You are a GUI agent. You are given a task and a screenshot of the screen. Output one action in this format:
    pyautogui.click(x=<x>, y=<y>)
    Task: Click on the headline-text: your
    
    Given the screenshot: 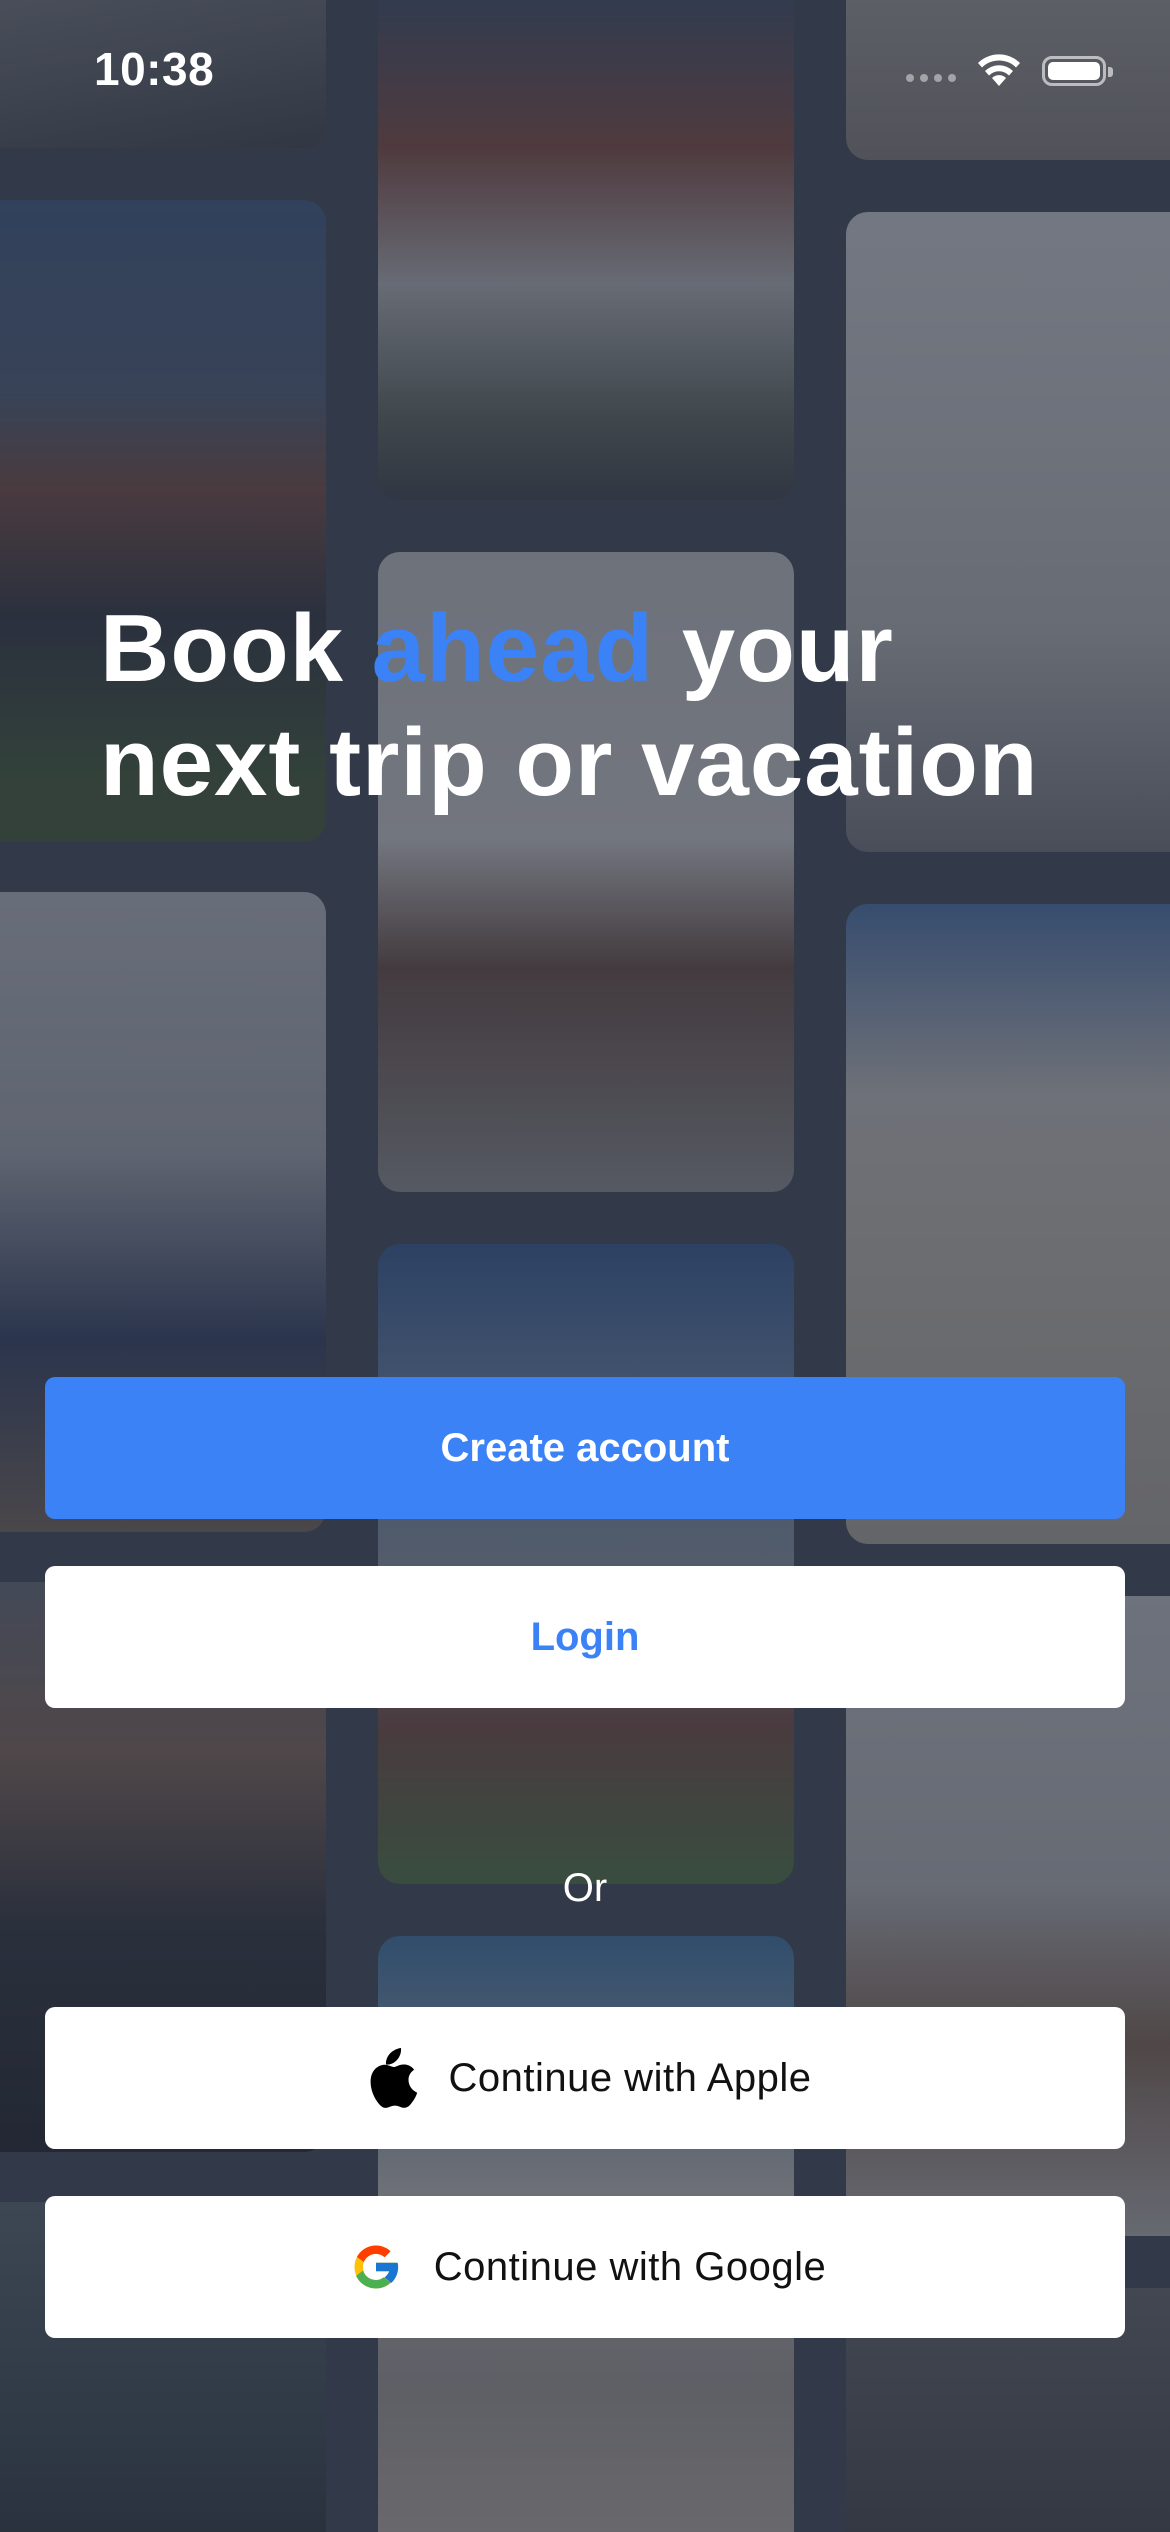 What is the action you would take?
    pyautogui.click(x=774, y=648)
    